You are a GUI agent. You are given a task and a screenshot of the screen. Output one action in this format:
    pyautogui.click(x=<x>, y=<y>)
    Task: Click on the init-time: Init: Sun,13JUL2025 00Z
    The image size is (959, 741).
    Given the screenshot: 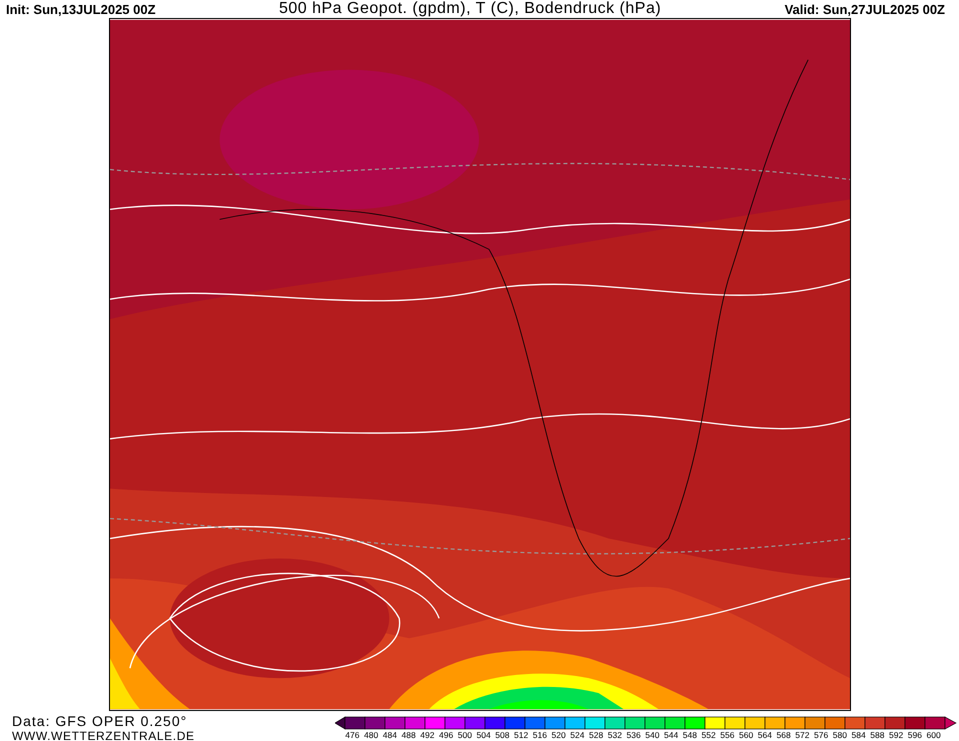 What is the action you would take?
    pyautogui.click(x=81, y=9)
    